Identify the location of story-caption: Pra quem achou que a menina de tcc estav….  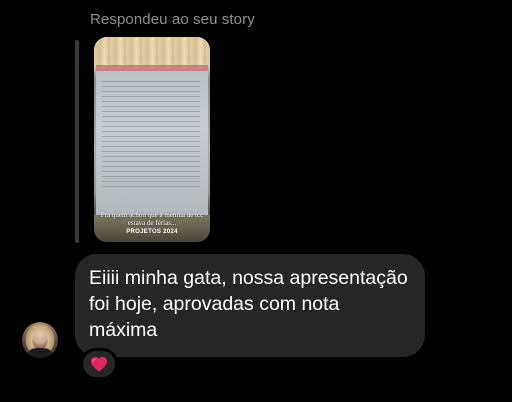
(152, 219).